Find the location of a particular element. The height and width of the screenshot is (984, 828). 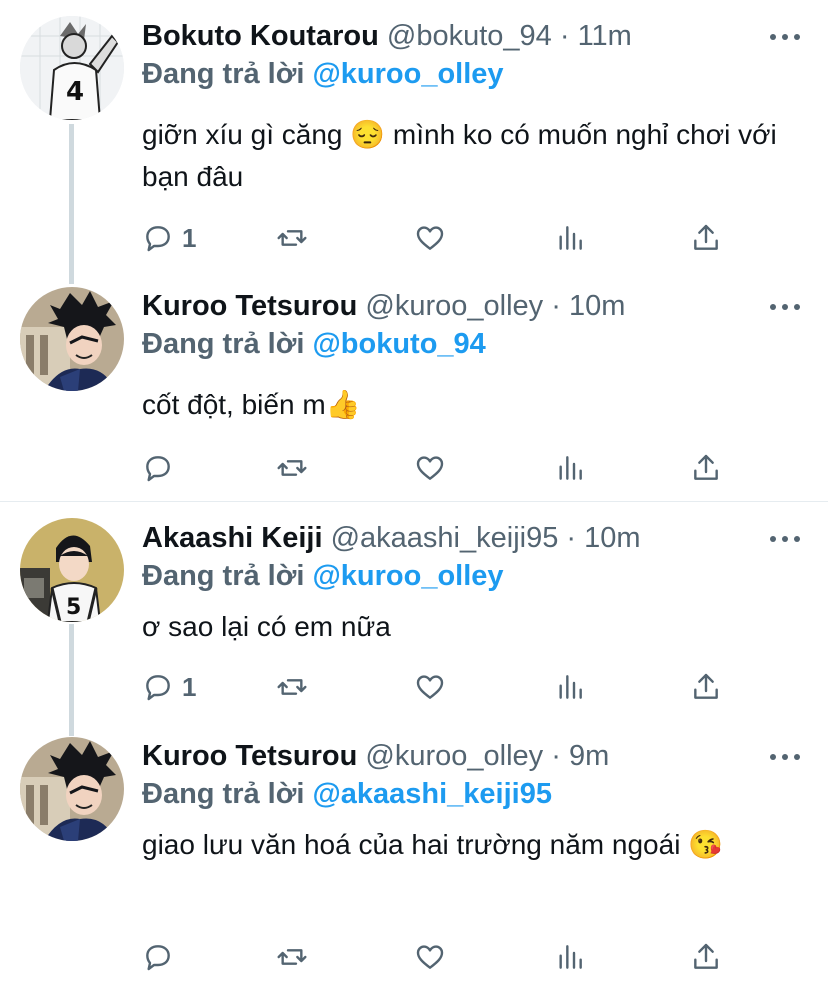

tweet-text: cốt đột, biến m👍 is located at coordinates (251, 404).